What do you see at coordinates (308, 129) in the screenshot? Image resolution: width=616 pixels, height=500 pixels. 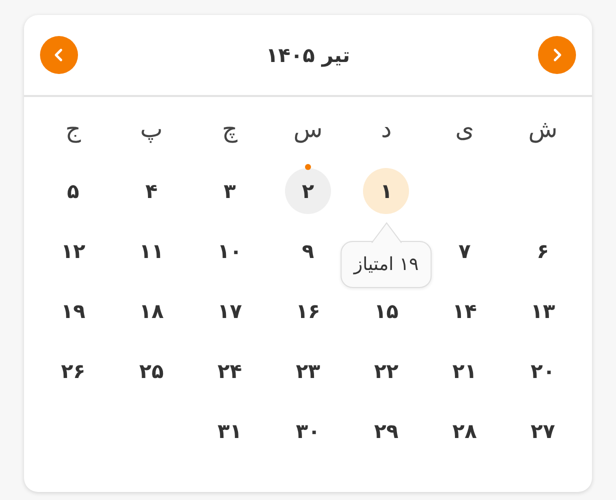 I see `weekday-label: س` at bounding box center [308, 129].